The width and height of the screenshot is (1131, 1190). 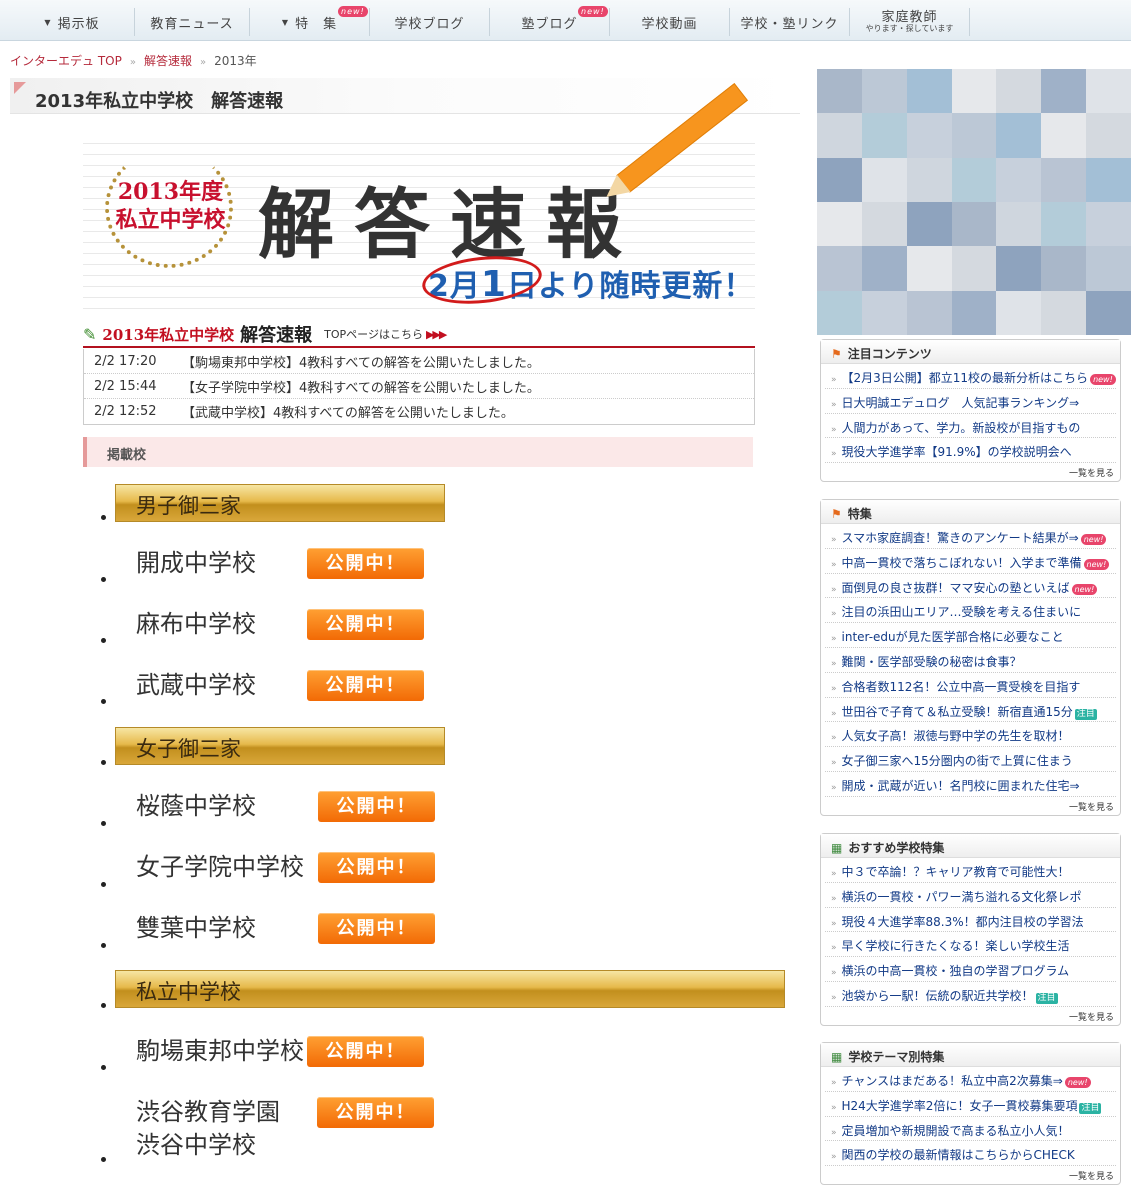 I want to click on banner-update-note: 2月1日より随時更新！, so click(x=586, y=280).